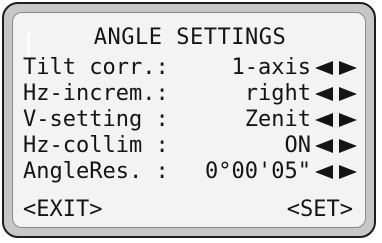  Describe the element at coordinates (193, 120) in the screenshot. I see `setting-row-v-setting: V-setting : Zenit` at that location.